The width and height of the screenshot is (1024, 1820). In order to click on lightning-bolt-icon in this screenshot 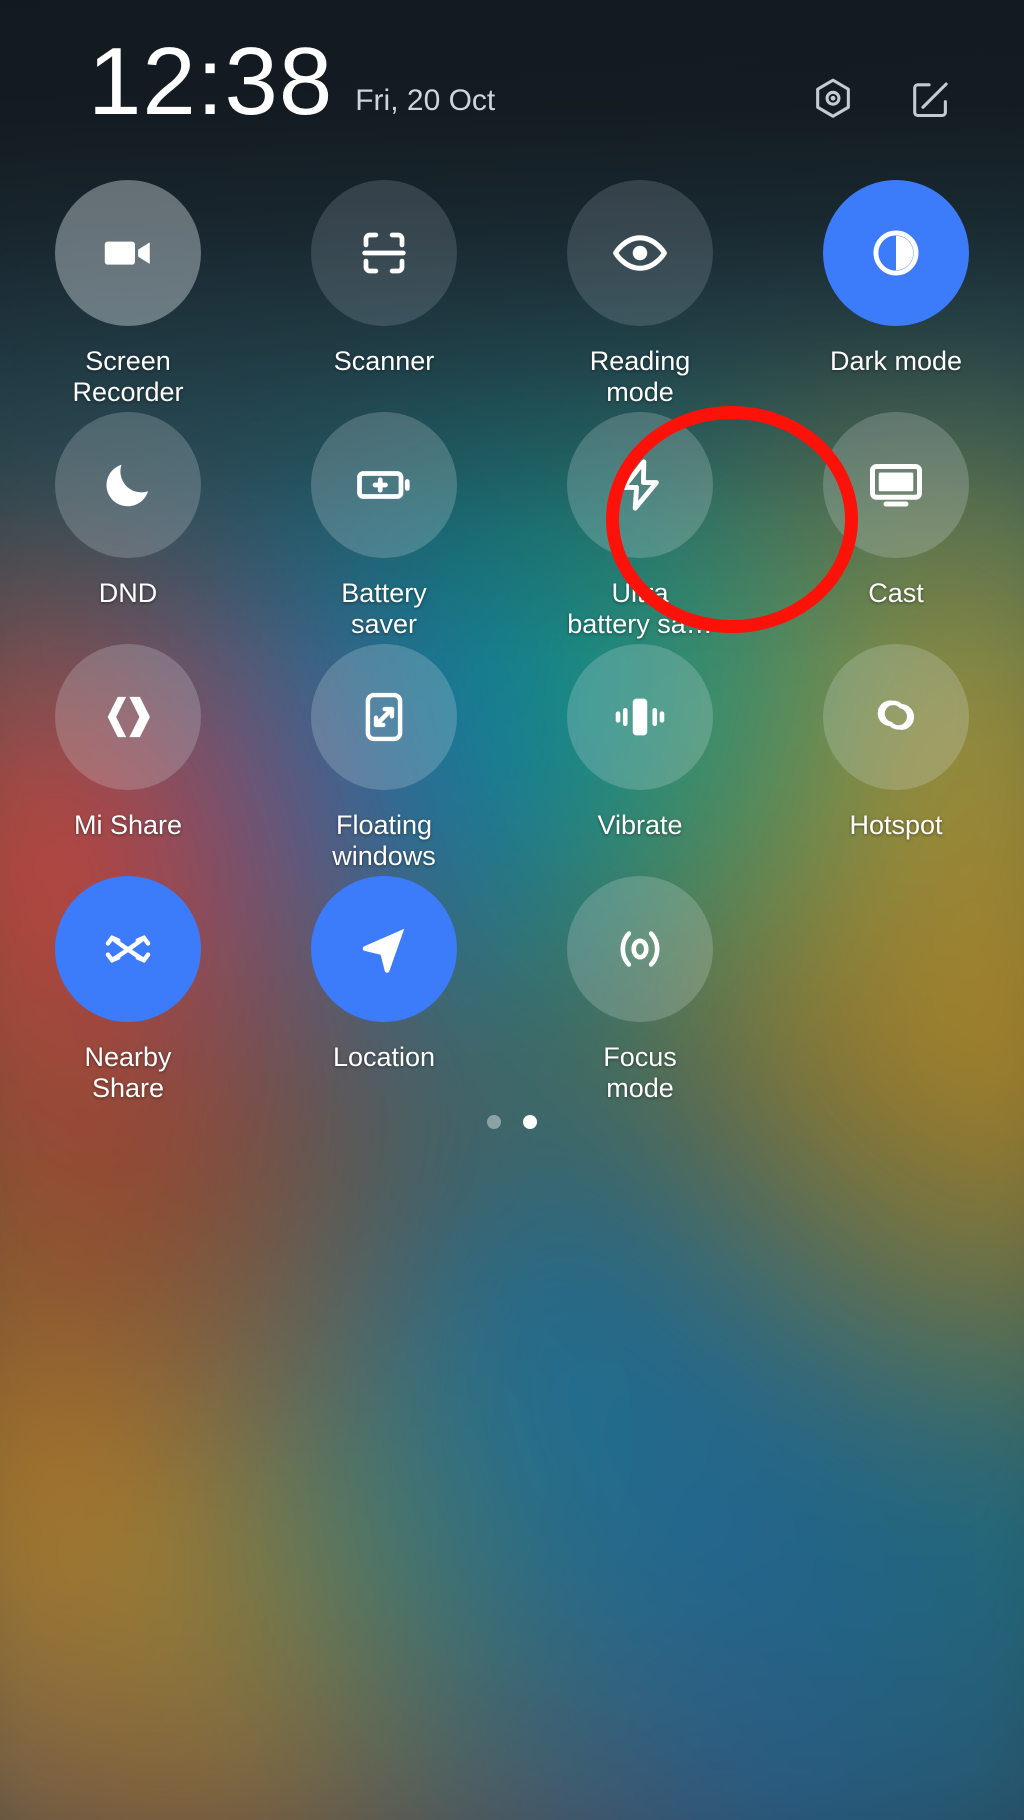, I will do `click(640, 485)`.